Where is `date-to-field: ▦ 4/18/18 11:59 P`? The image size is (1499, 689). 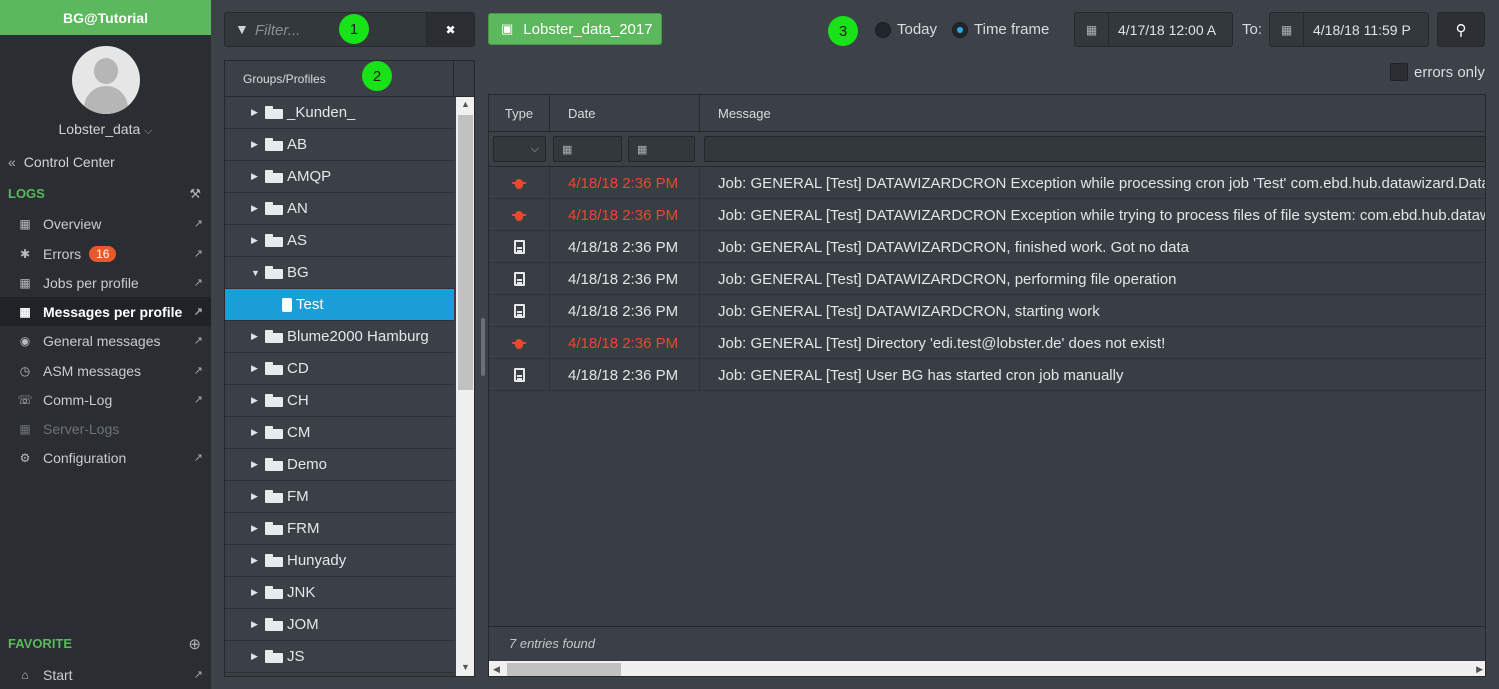 date-to-field: ▦ 4/18/18 11:59 P is located at coordinates (1349, 29).